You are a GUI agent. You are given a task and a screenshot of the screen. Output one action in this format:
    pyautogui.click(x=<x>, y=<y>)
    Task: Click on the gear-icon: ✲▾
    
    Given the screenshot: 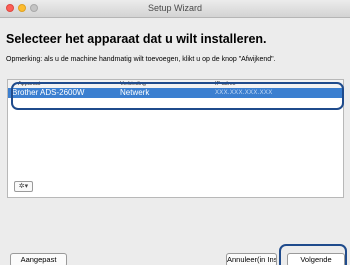 What is the action you would take?
    pyautogui.click(x=23, y=186)
    